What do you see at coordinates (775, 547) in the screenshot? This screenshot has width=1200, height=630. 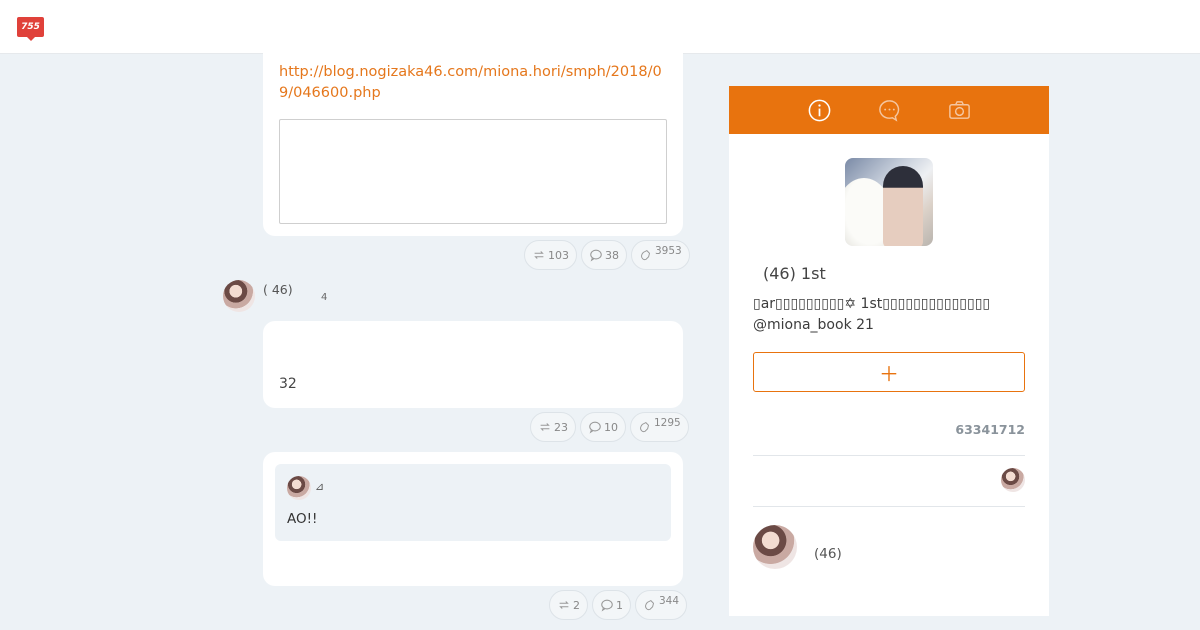 I see `recommended-avatar` at bounding box center [775, 547].